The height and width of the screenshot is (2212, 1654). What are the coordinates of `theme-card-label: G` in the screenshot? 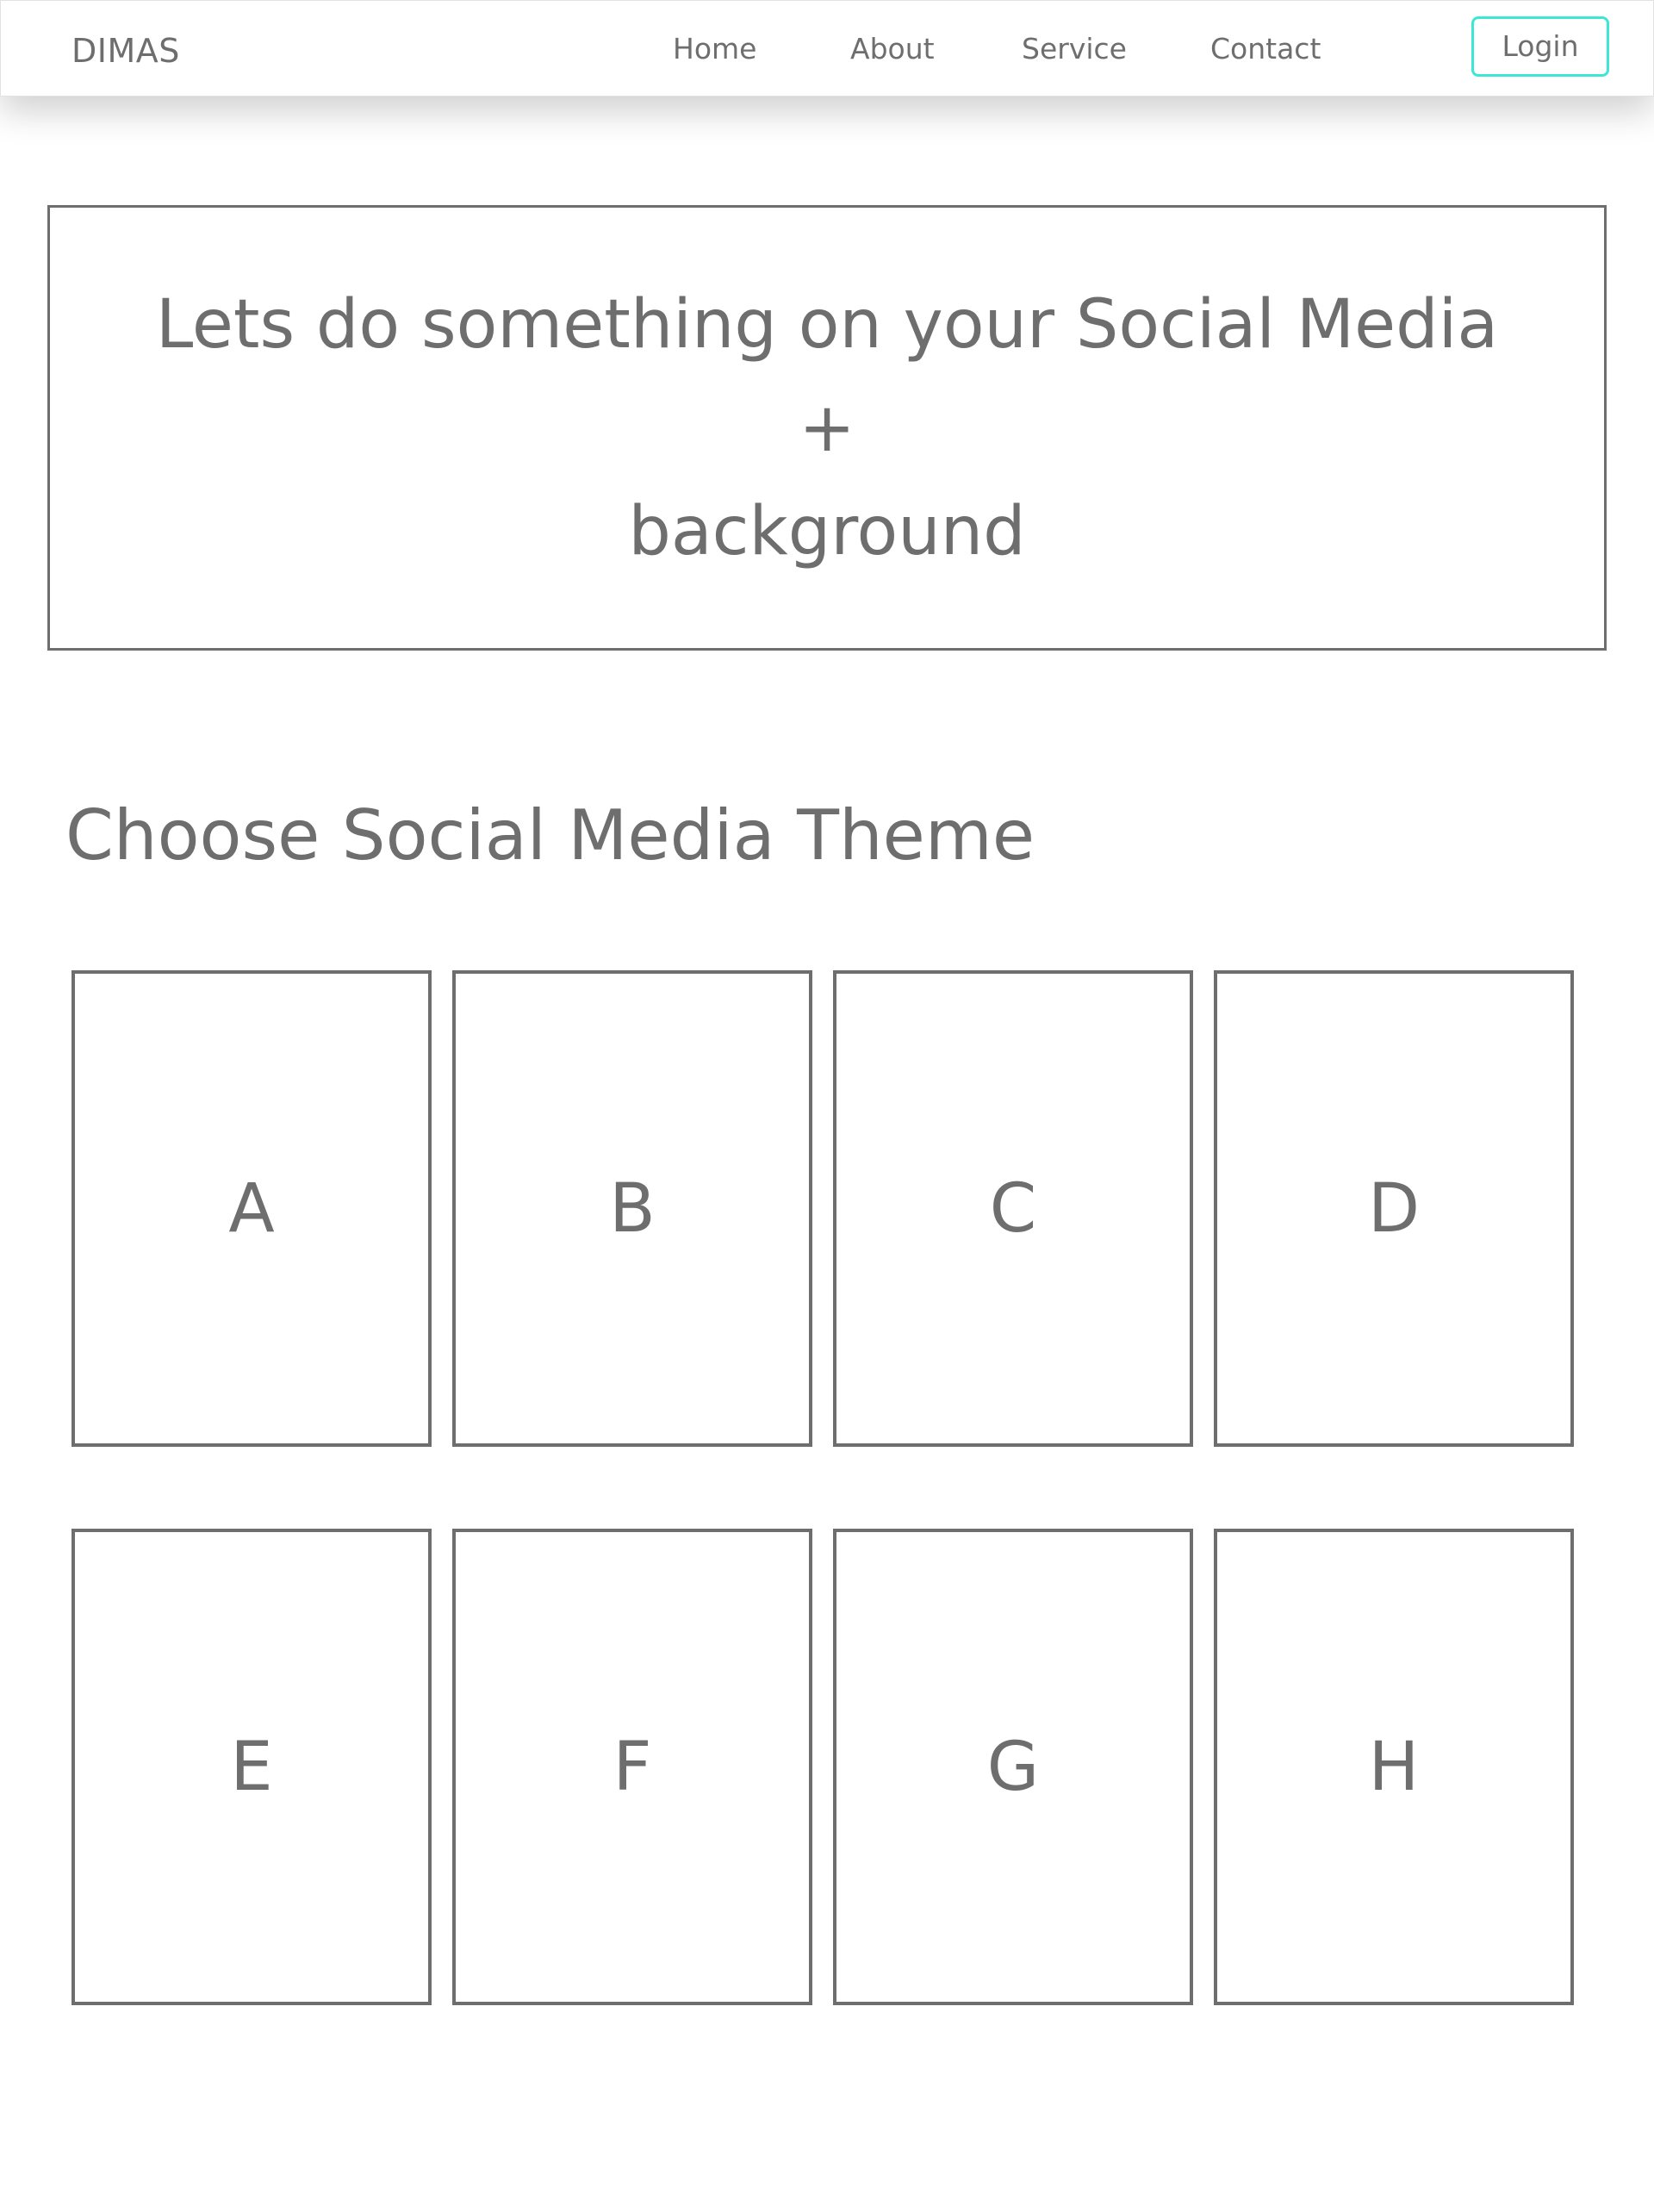 It's located at (1013, 1767).